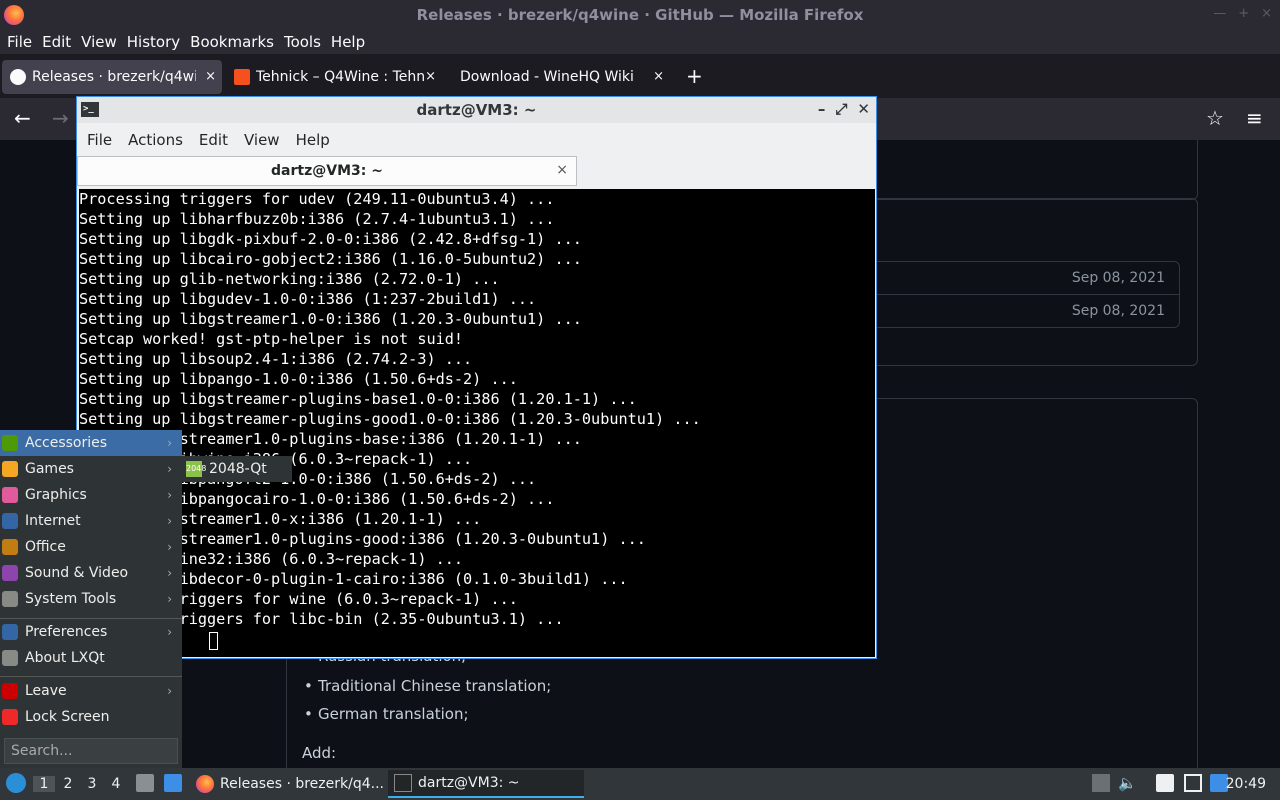  I want to click on menu-item-internet: Internet ›, so click(91, 521).